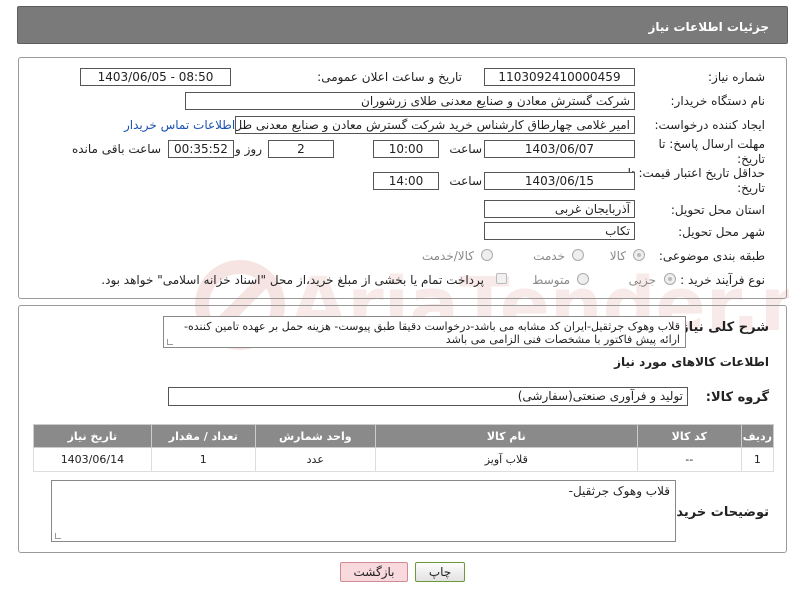 The height and width of the screenshot is (598, 789). Describe the element at coordinates (406, 149) in the screenshot. I see `deadline-time-field: 10:00` at that location.